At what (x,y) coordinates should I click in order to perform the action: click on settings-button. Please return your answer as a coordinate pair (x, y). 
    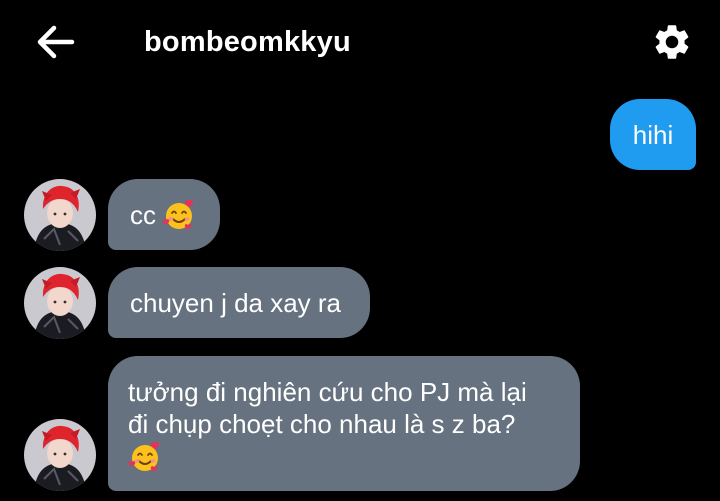
    Looking at the image, I should click on (672, 42).